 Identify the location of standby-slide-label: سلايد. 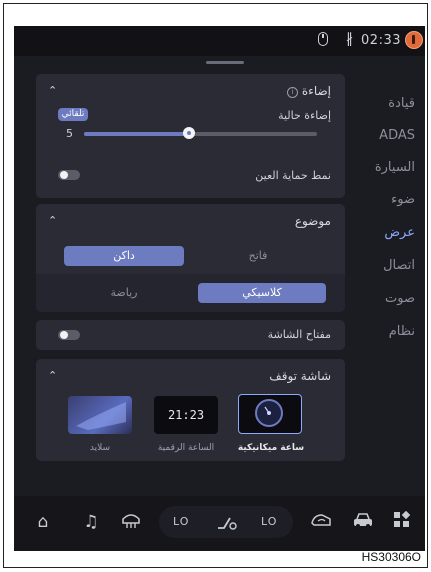
(100, 448).